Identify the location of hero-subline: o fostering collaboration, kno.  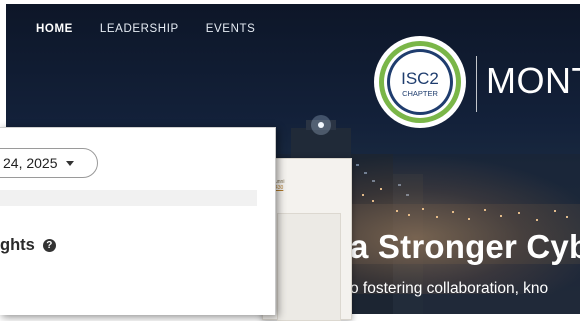
(449, 288).